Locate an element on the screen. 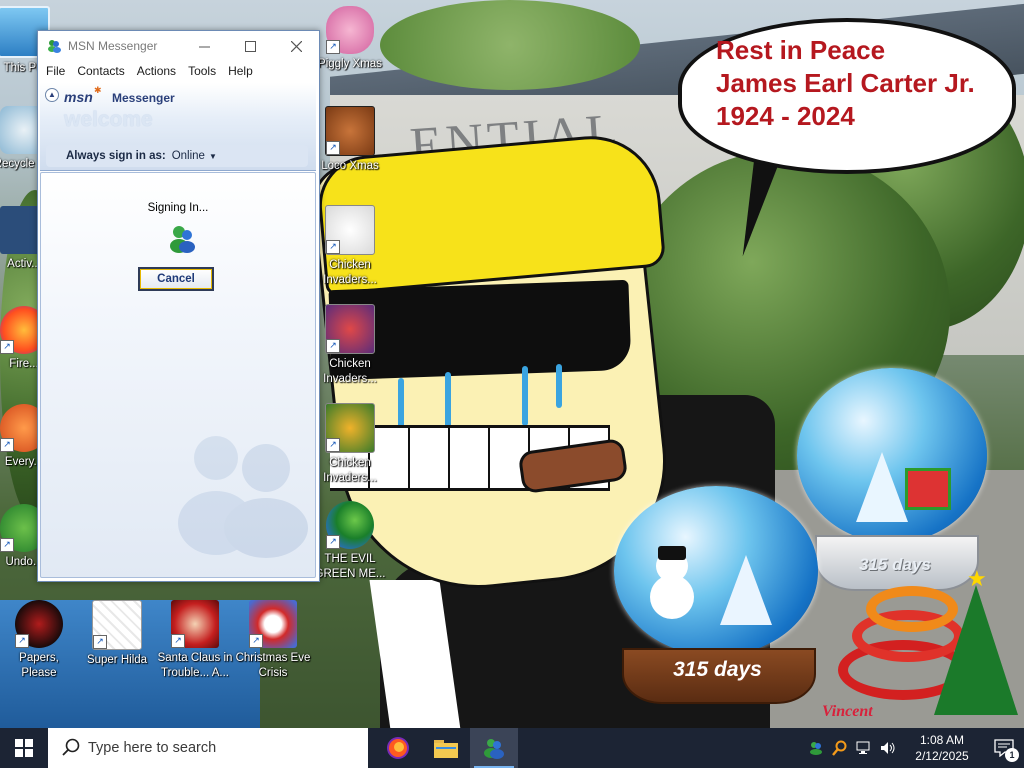  star-icon: ★ is located at coordinates (977, 578).